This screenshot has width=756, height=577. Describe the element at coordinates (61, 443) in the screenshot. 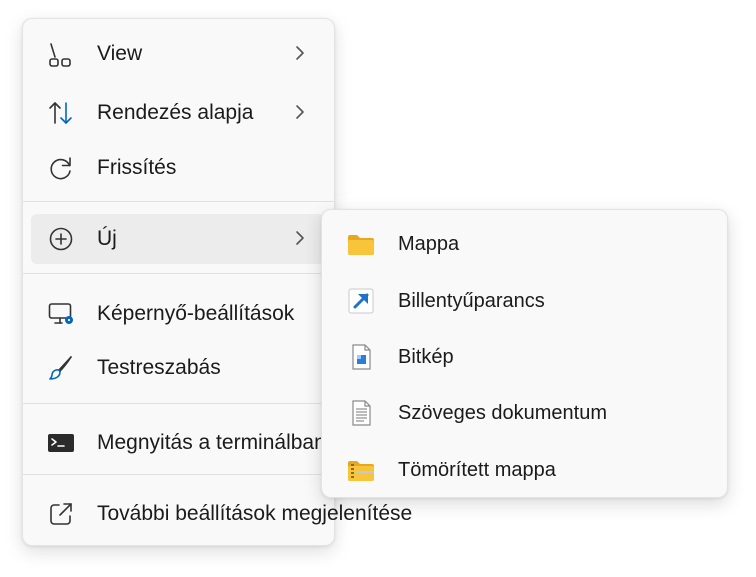

I see `terminal-icon` at that location.